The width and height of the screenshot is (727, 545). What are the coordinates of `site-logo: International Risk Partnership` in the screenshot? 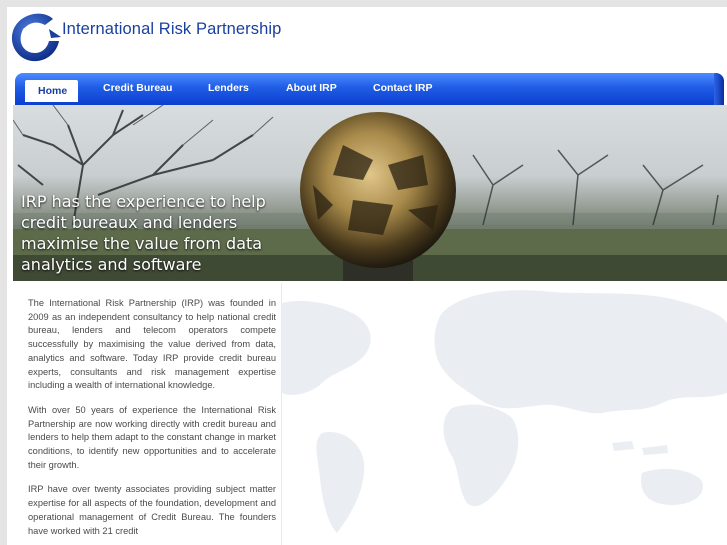 It's located at (157, 37).